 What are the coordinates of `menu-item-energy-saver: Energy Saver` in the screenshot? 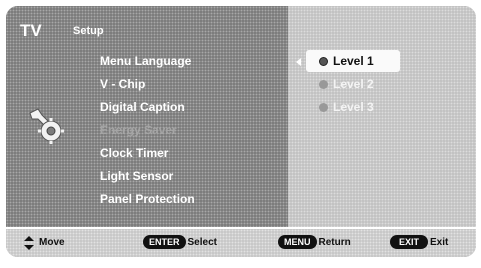 It's located at (147, 130).